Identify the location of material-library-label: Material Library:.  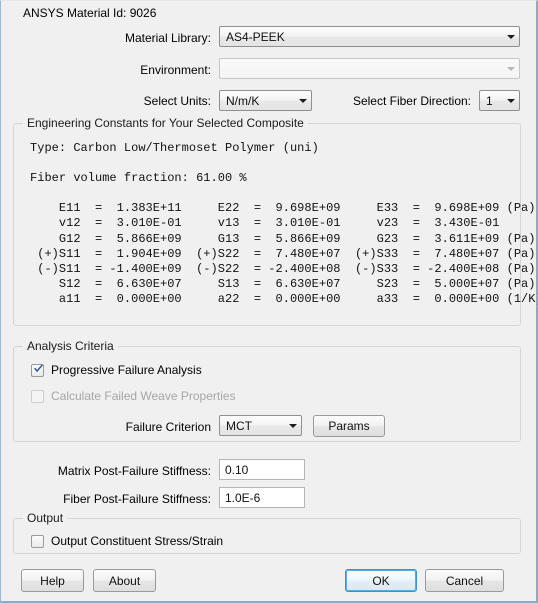
(167, 38).